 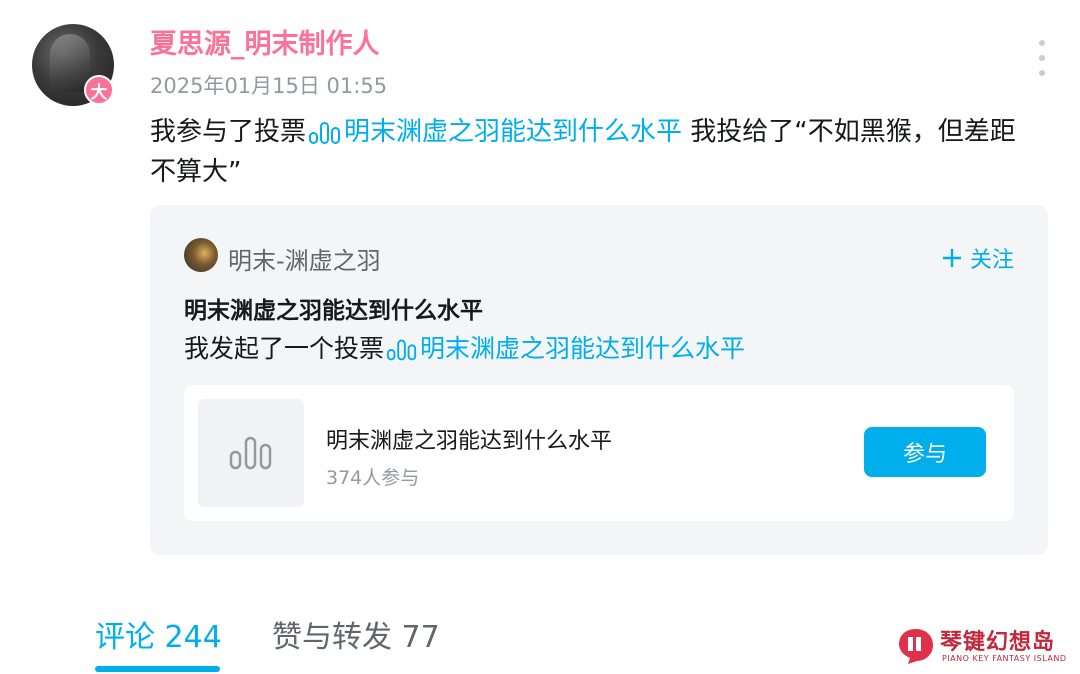 I want to click on tab-likes-reposts: 赞与转发 77, so click(x=356, y=634).